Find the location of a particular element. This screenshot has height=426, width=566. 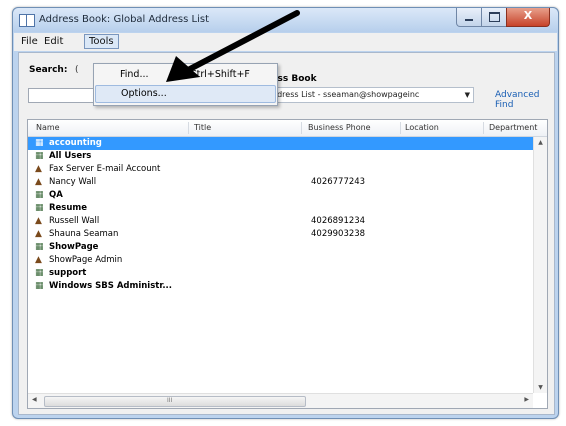

search-label: Search: is located at coordinates (48, 70).